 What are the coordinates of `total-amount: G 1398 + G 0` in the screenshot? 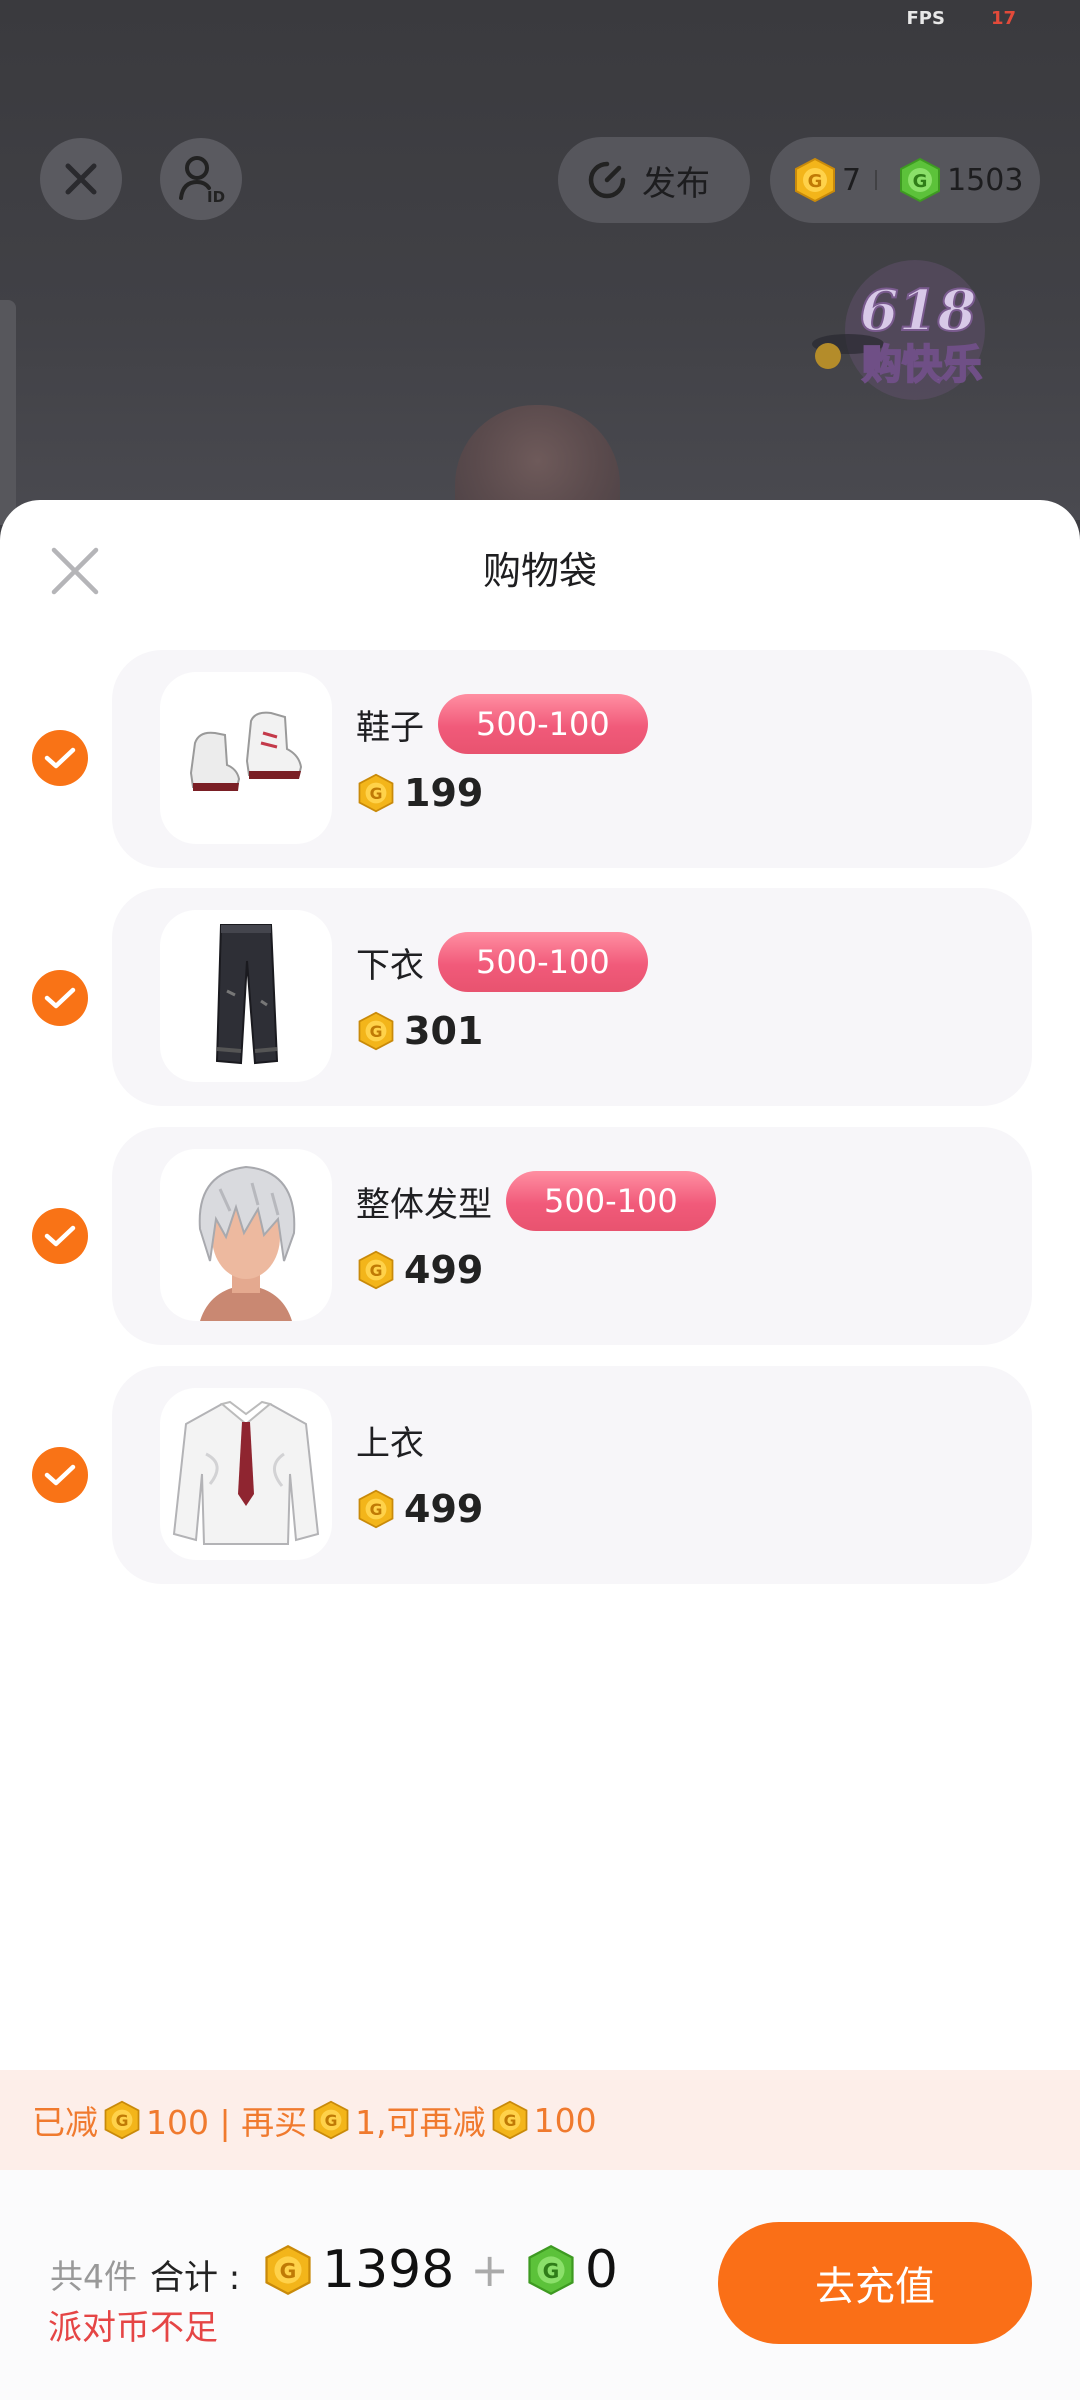 It's located at (440, 2270).